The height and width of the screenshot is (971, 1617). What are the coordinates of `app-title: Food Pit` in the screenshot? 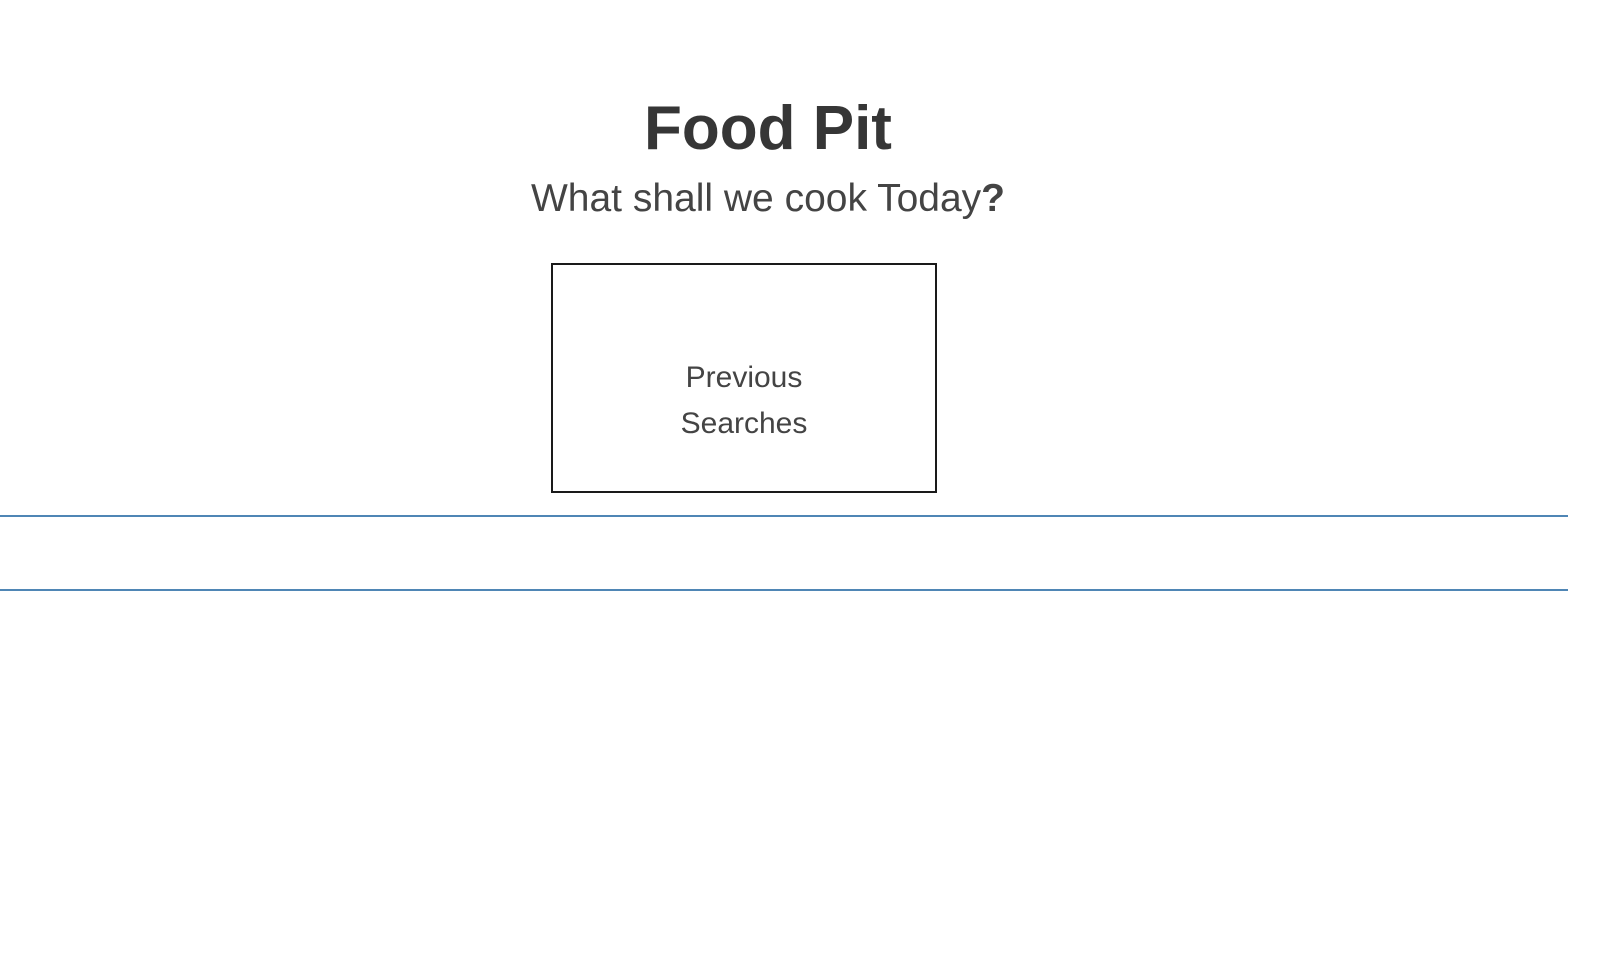 It's located at (768, 128).